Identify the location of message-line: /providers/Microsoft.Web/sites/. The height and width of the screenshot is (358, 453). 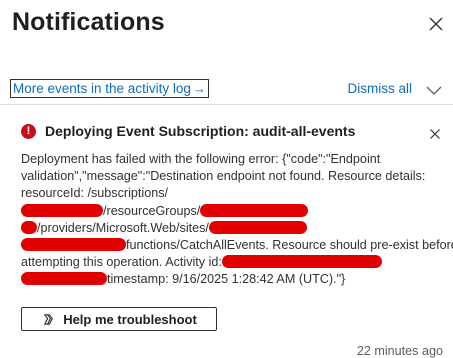
(231, 228).